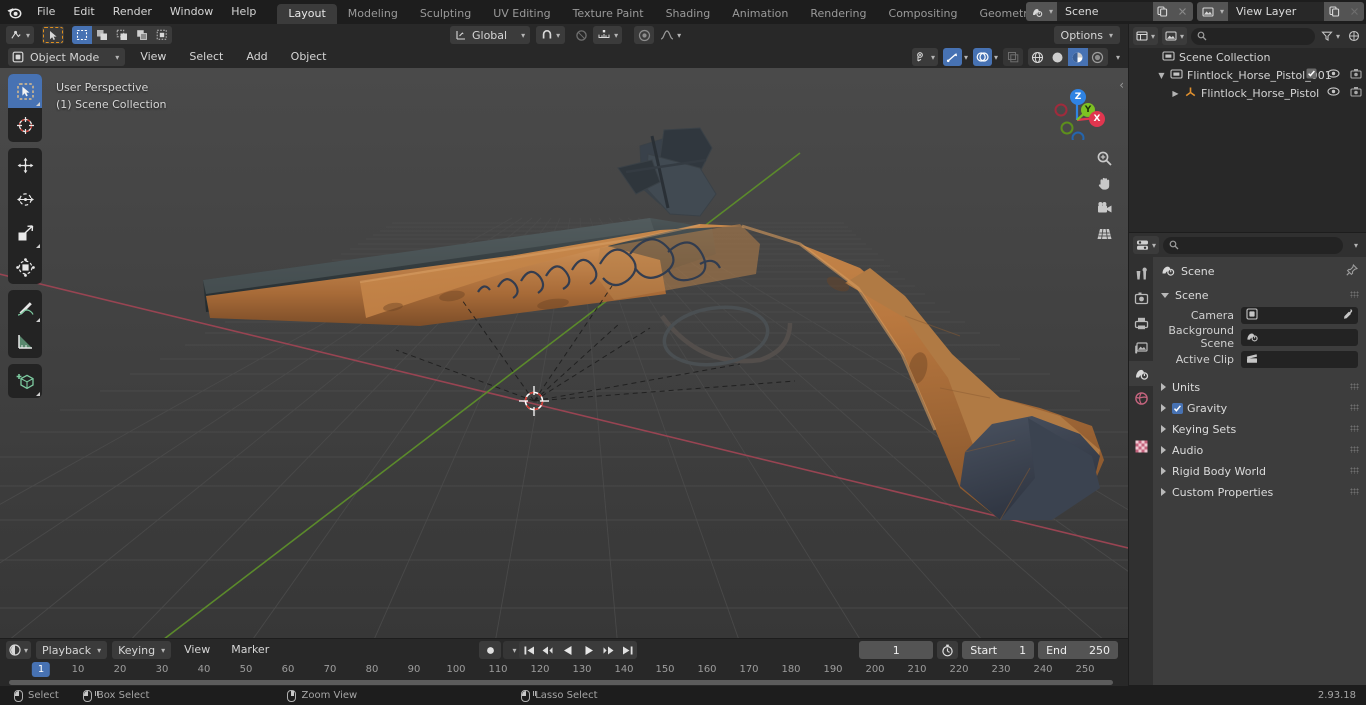 Image resolution: width=1366 pixels, height=705 pixels. Describe the element at coordinates (1141, 446) in the screenshot. I see `properties-tab-texture` at that location.